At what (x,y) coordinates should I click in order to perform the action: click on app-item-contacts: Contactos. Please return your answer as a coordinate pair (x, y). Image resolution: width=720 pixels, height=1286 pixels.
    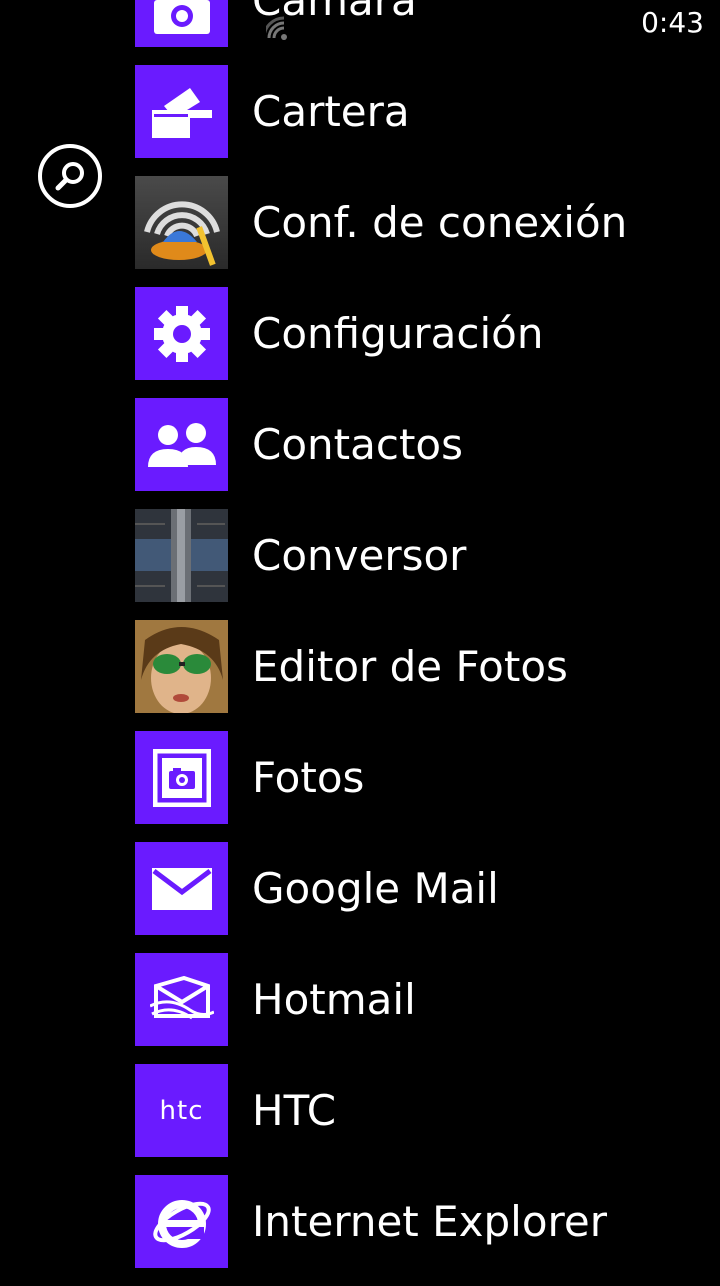
    Looking at the image, I should click on (427, 444).